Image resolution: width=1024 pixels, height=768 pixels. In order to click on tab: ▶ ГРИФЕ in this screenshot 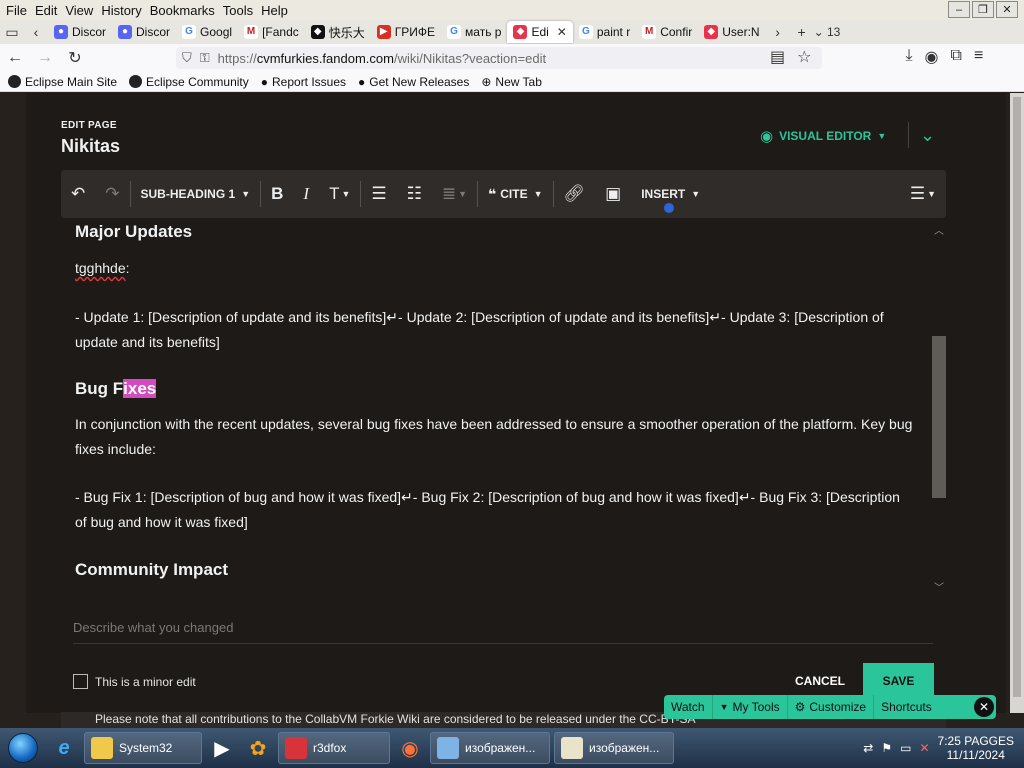, I will do `click(406, 32)`.